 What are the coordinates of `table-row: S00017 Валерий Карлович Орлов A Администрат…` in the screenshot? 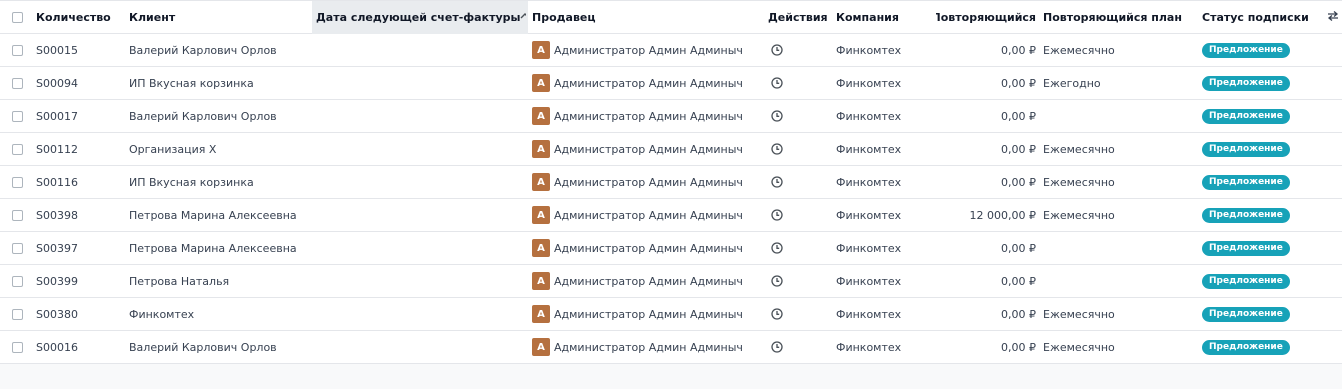 It's located at (671, 116).